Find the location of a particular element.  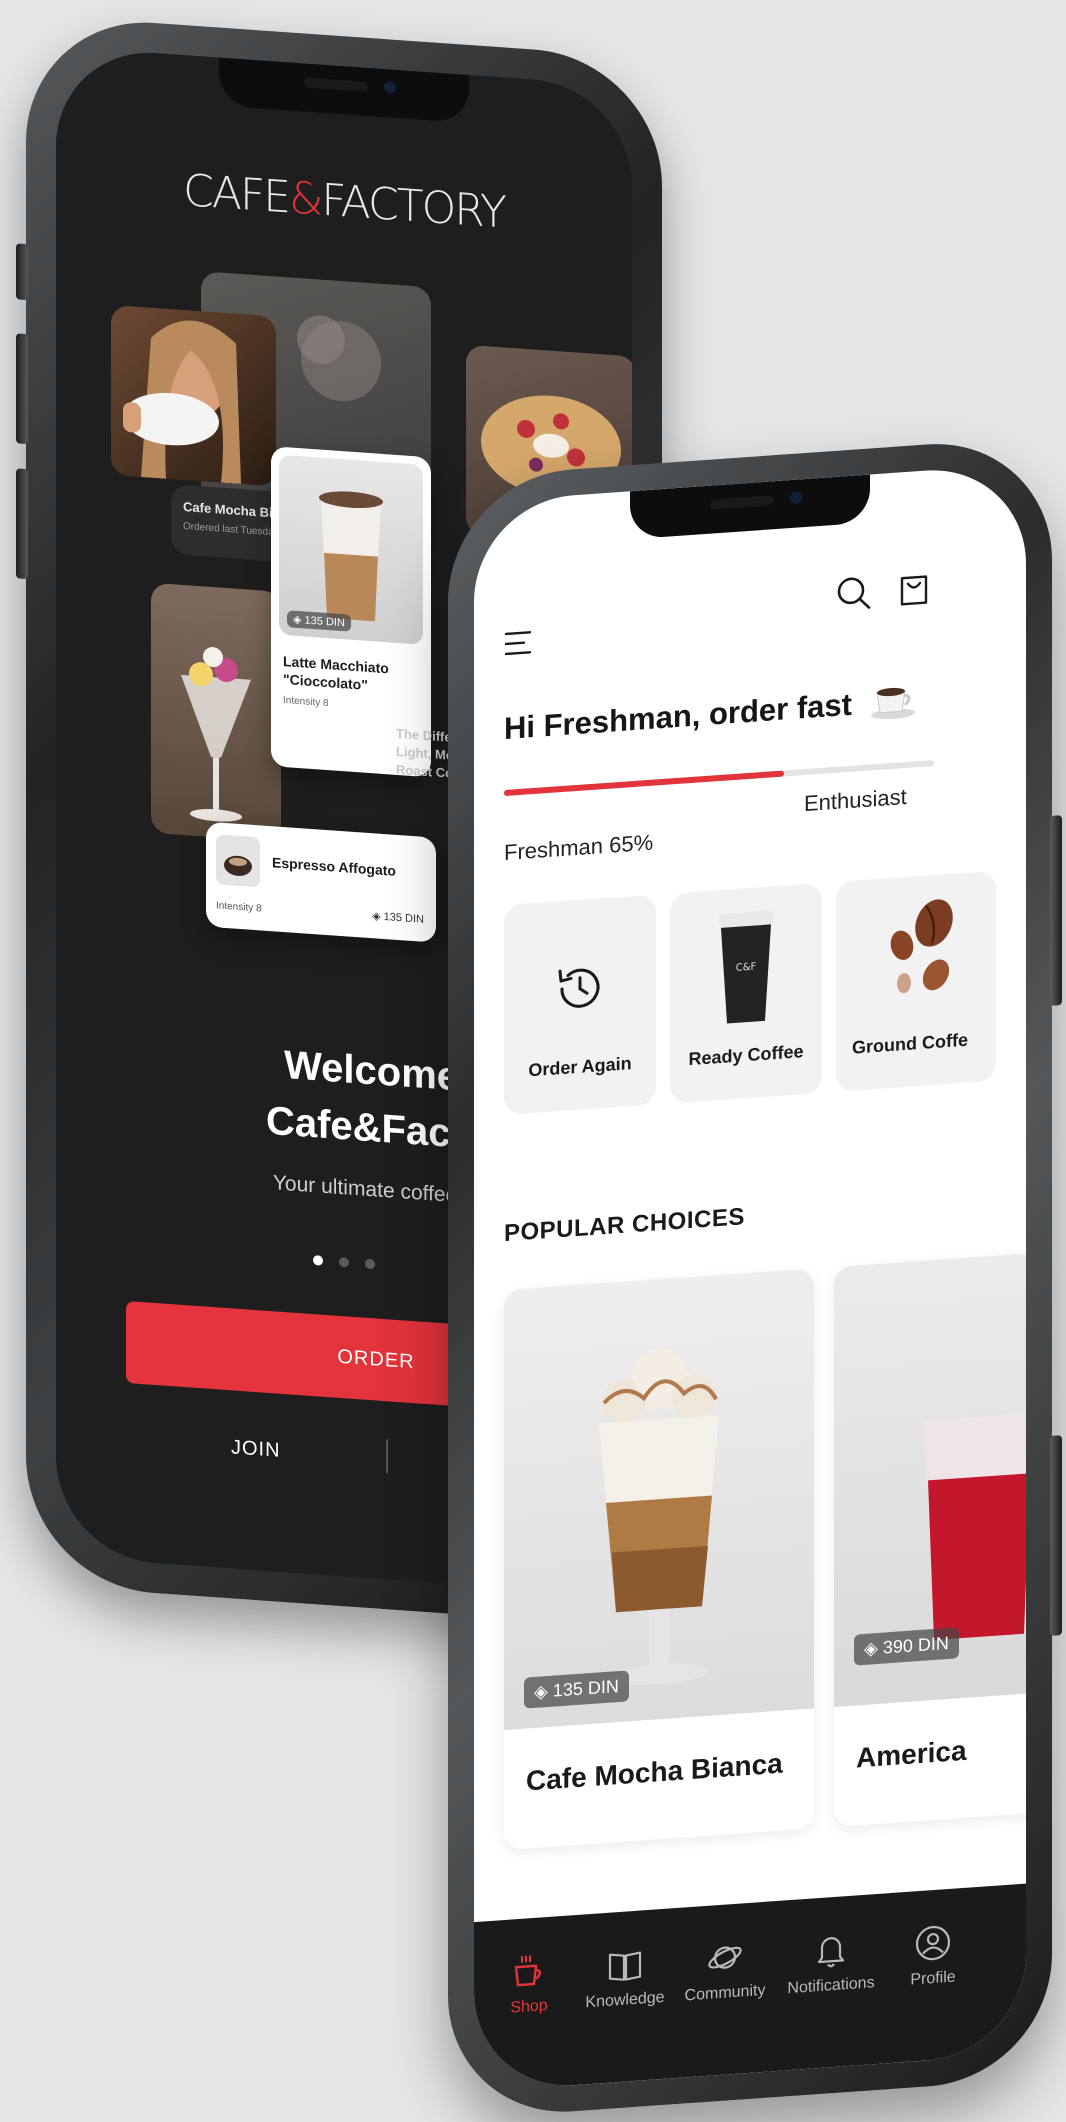

product-card-espresso: Espresso Affogato Intensity 8 ◈ 135 DIN is located at coordinates (321, 882).